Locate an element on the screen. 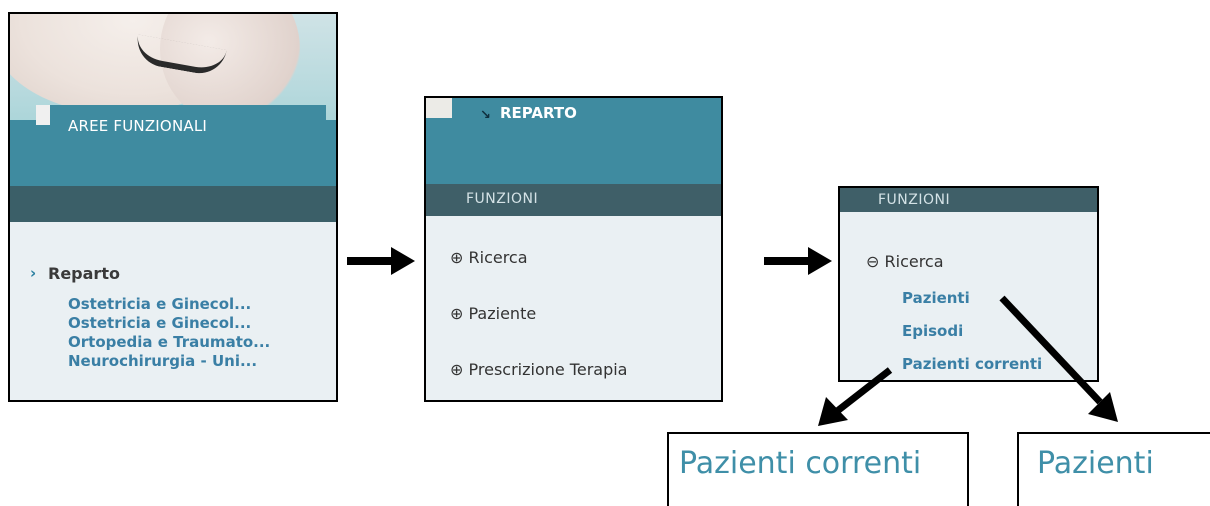 The width and height of the screenshot is (1210, 506). zoom-pazienti-correnti: Pazienti correnti is located at coordinates (818, 469).